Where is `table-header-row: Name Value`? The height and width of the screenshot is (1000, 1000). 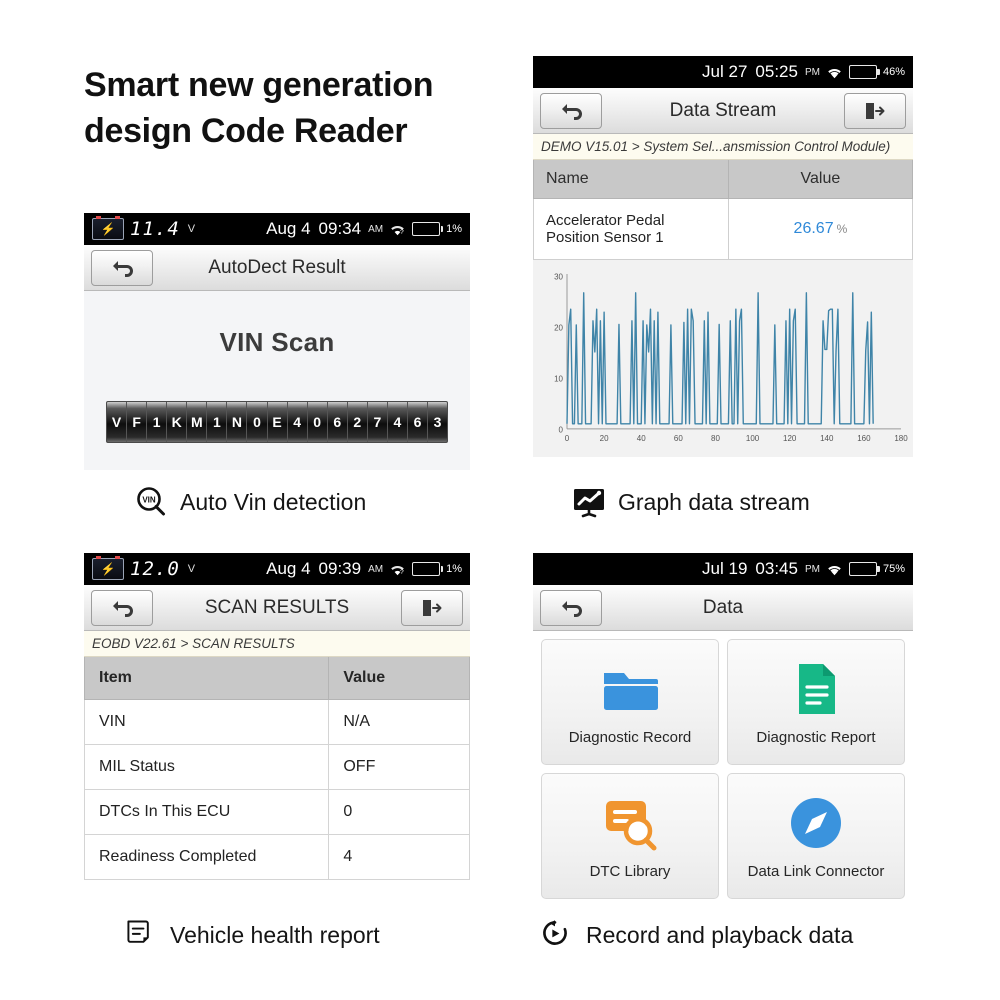 table-header-row: Name Value is located at coordinates (723, 179).